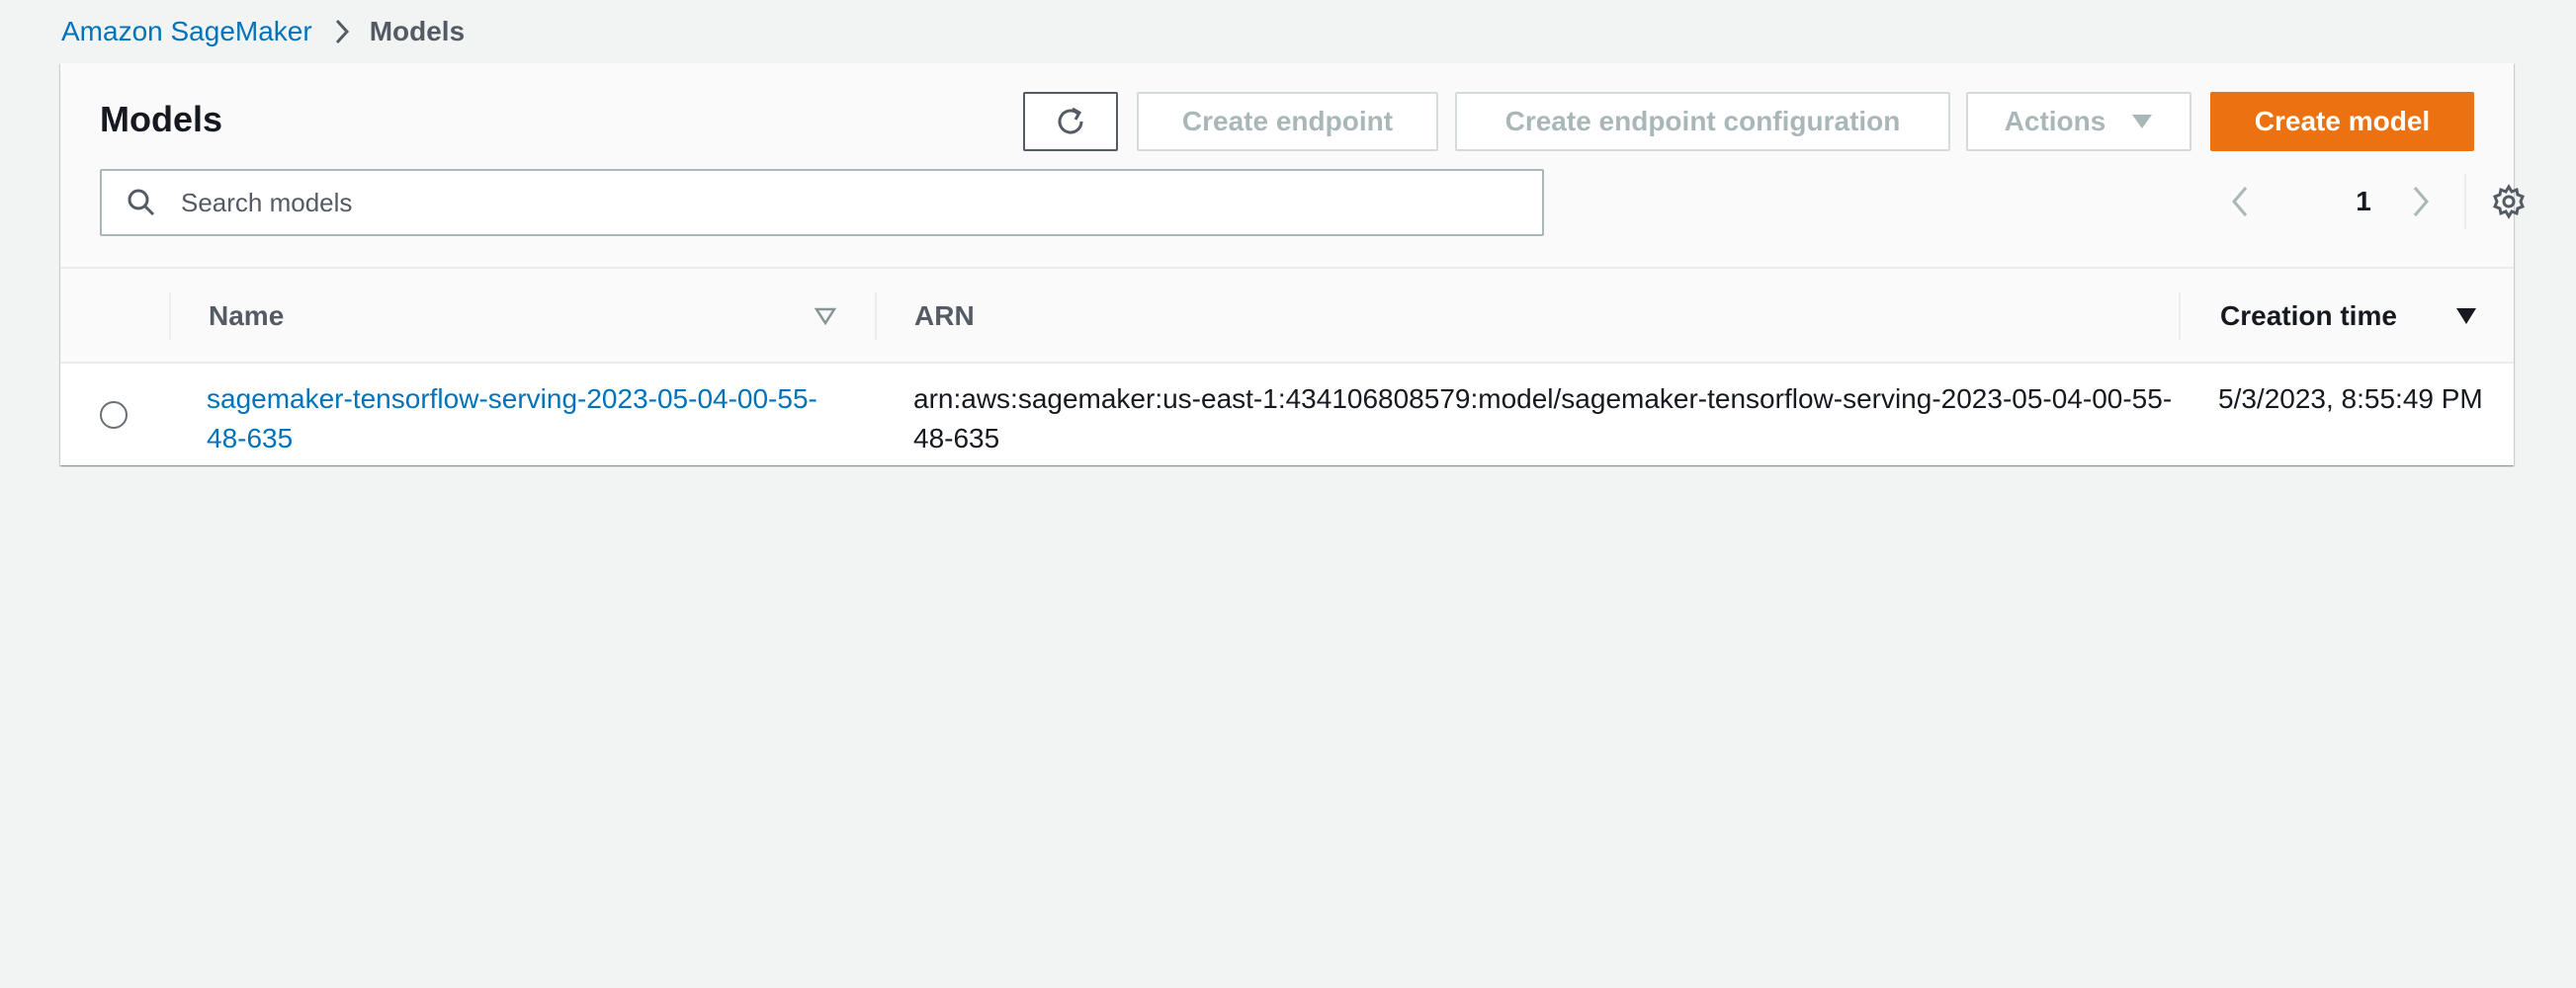 This screenshot has height=988, width=2576. I want to click on column-header-arn: ARN, so click(1571, 316).